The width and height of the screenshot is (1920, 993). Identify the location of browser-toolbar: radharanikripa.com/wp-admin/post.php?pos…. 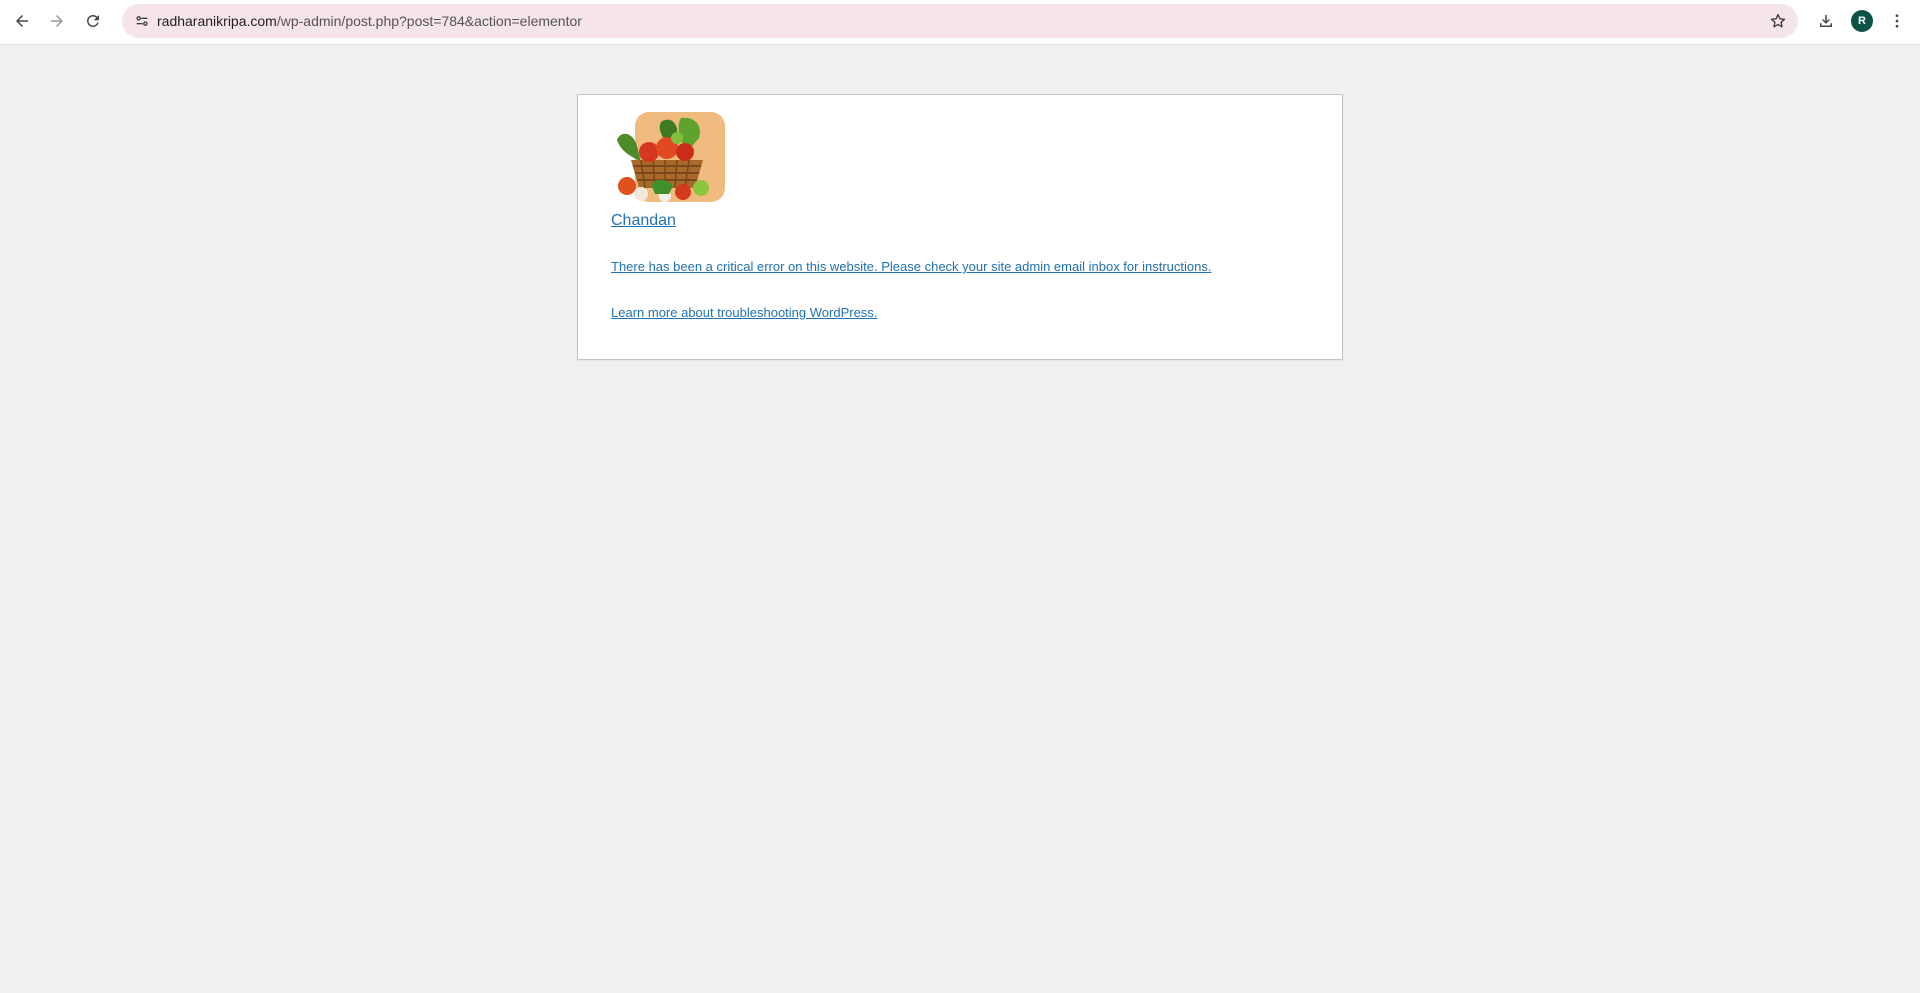
(960, 22).